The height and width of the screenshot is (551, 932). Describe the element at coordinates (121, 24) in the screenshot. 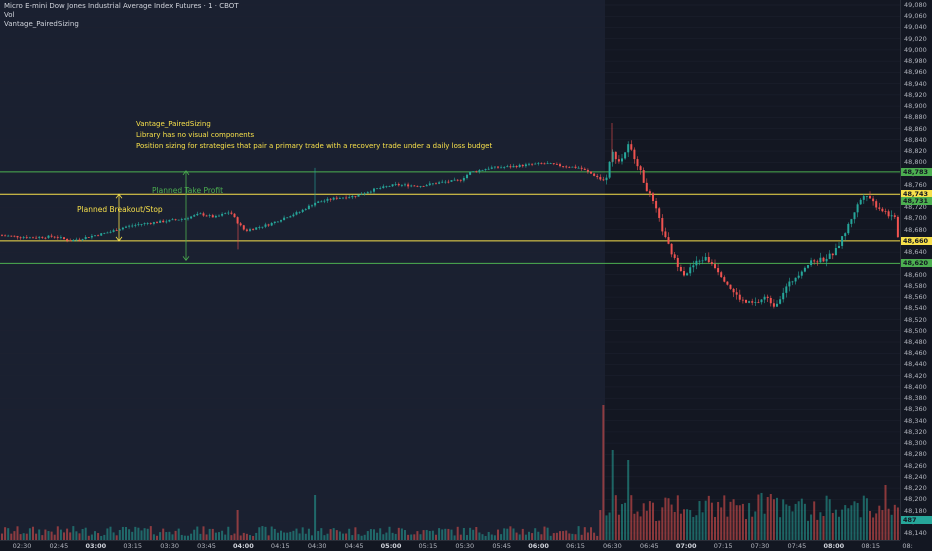

I see `script-indicator-label: Vantage_PairedSizing` at that location.